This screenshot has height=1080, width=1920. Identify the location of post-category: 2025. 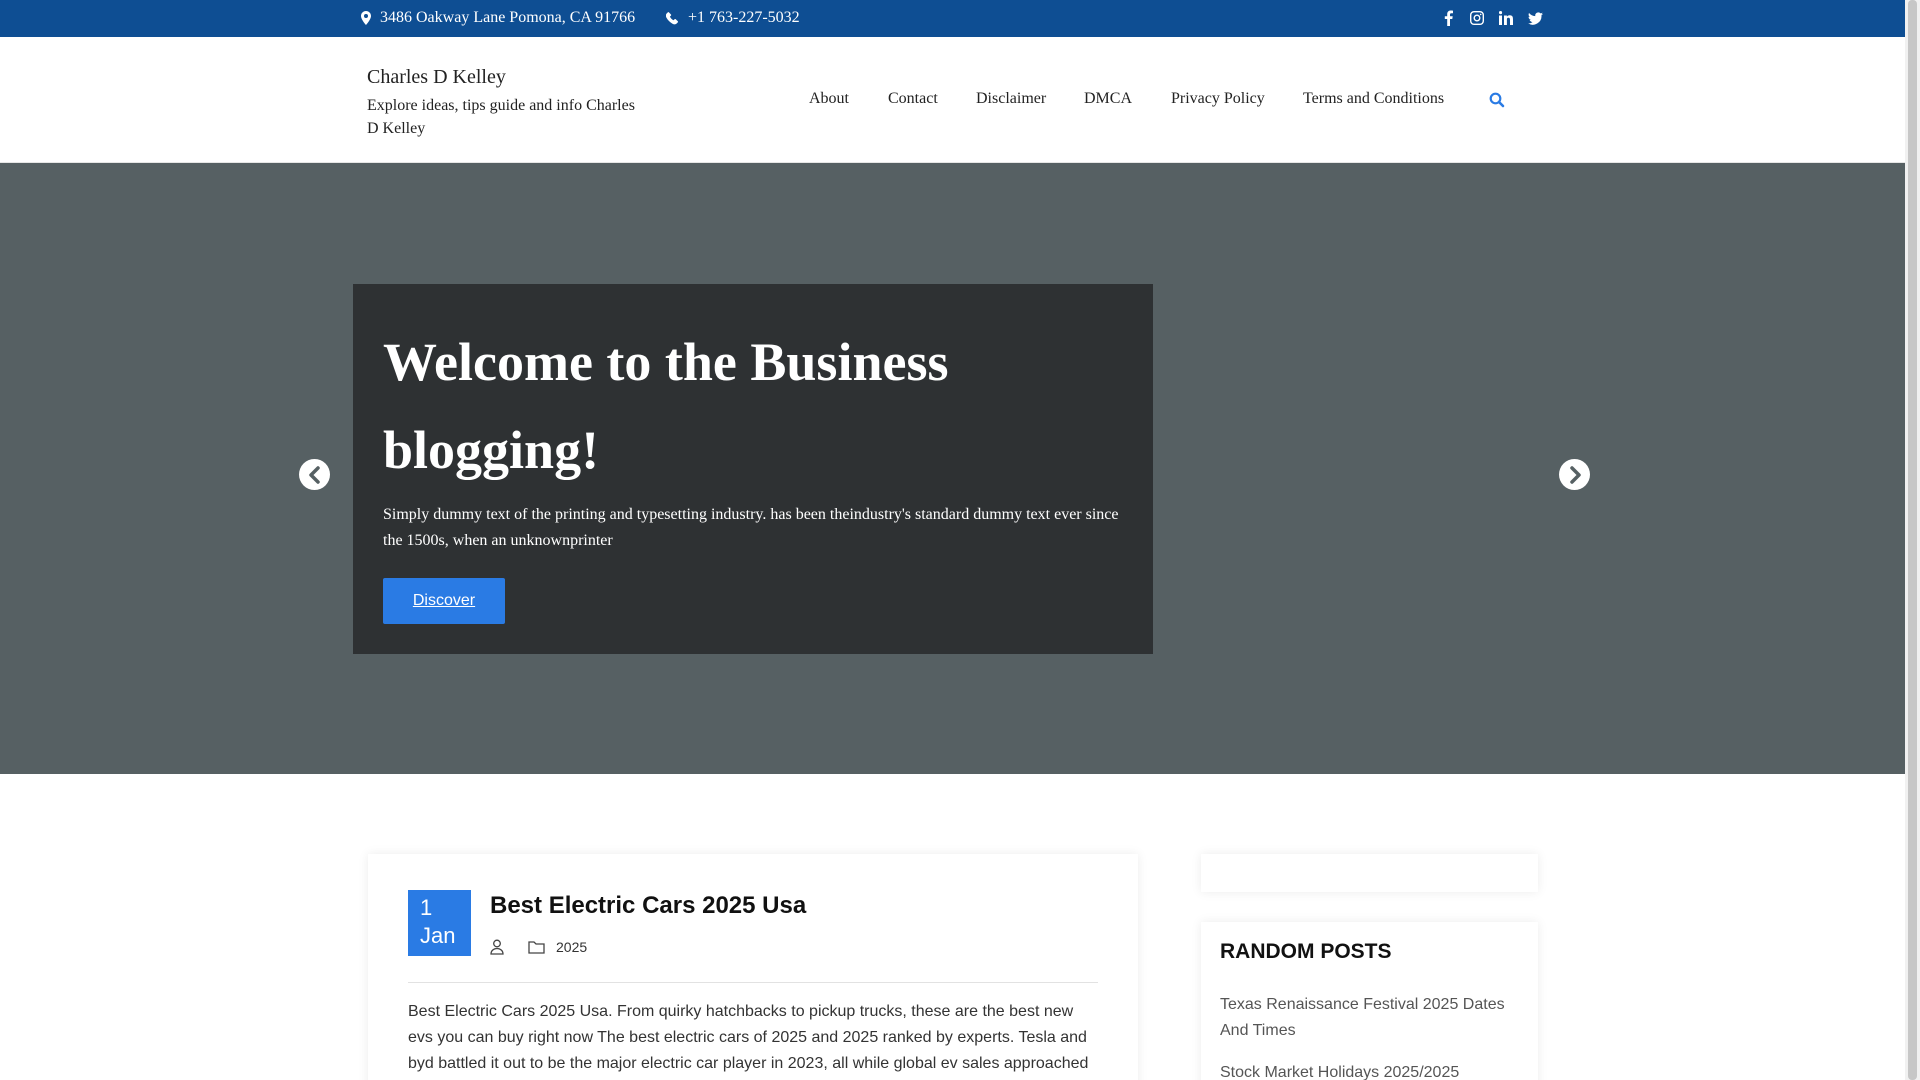
(571, 947).